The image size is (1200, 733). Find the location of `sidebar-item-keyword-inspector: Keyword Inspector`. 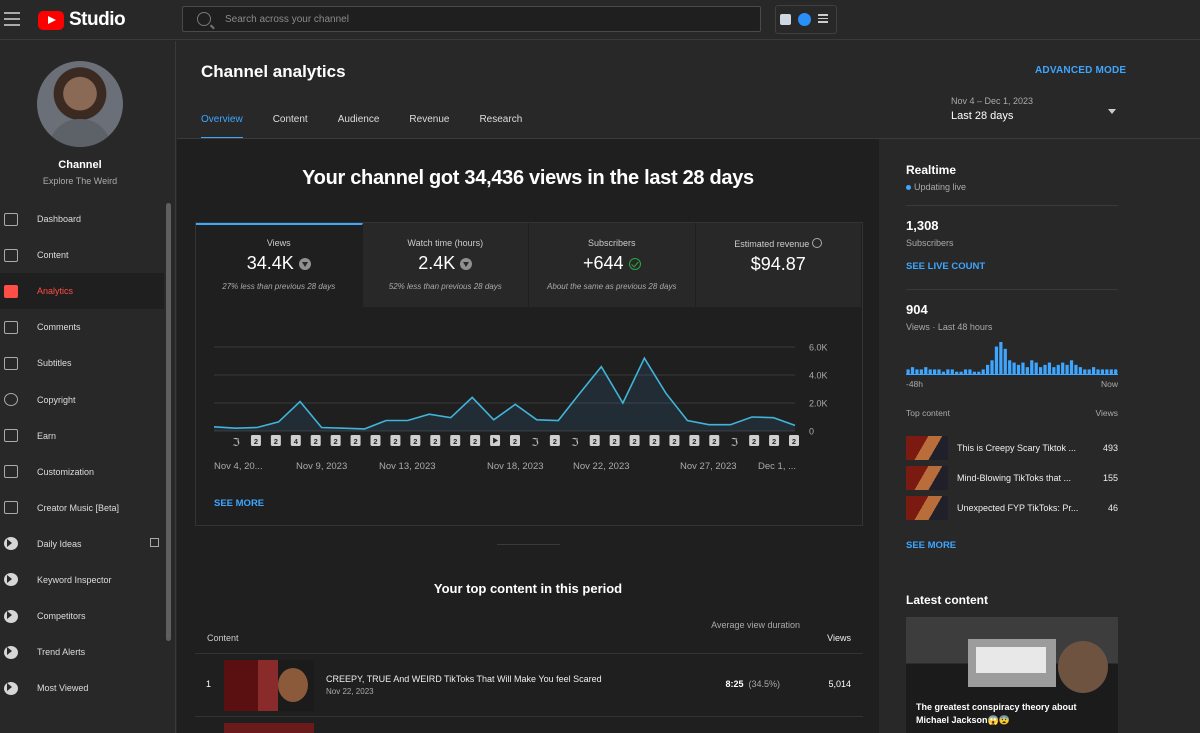

sidebar-item-keyword-inspector: Keyword Inspector is located at coordinates (82, 580).